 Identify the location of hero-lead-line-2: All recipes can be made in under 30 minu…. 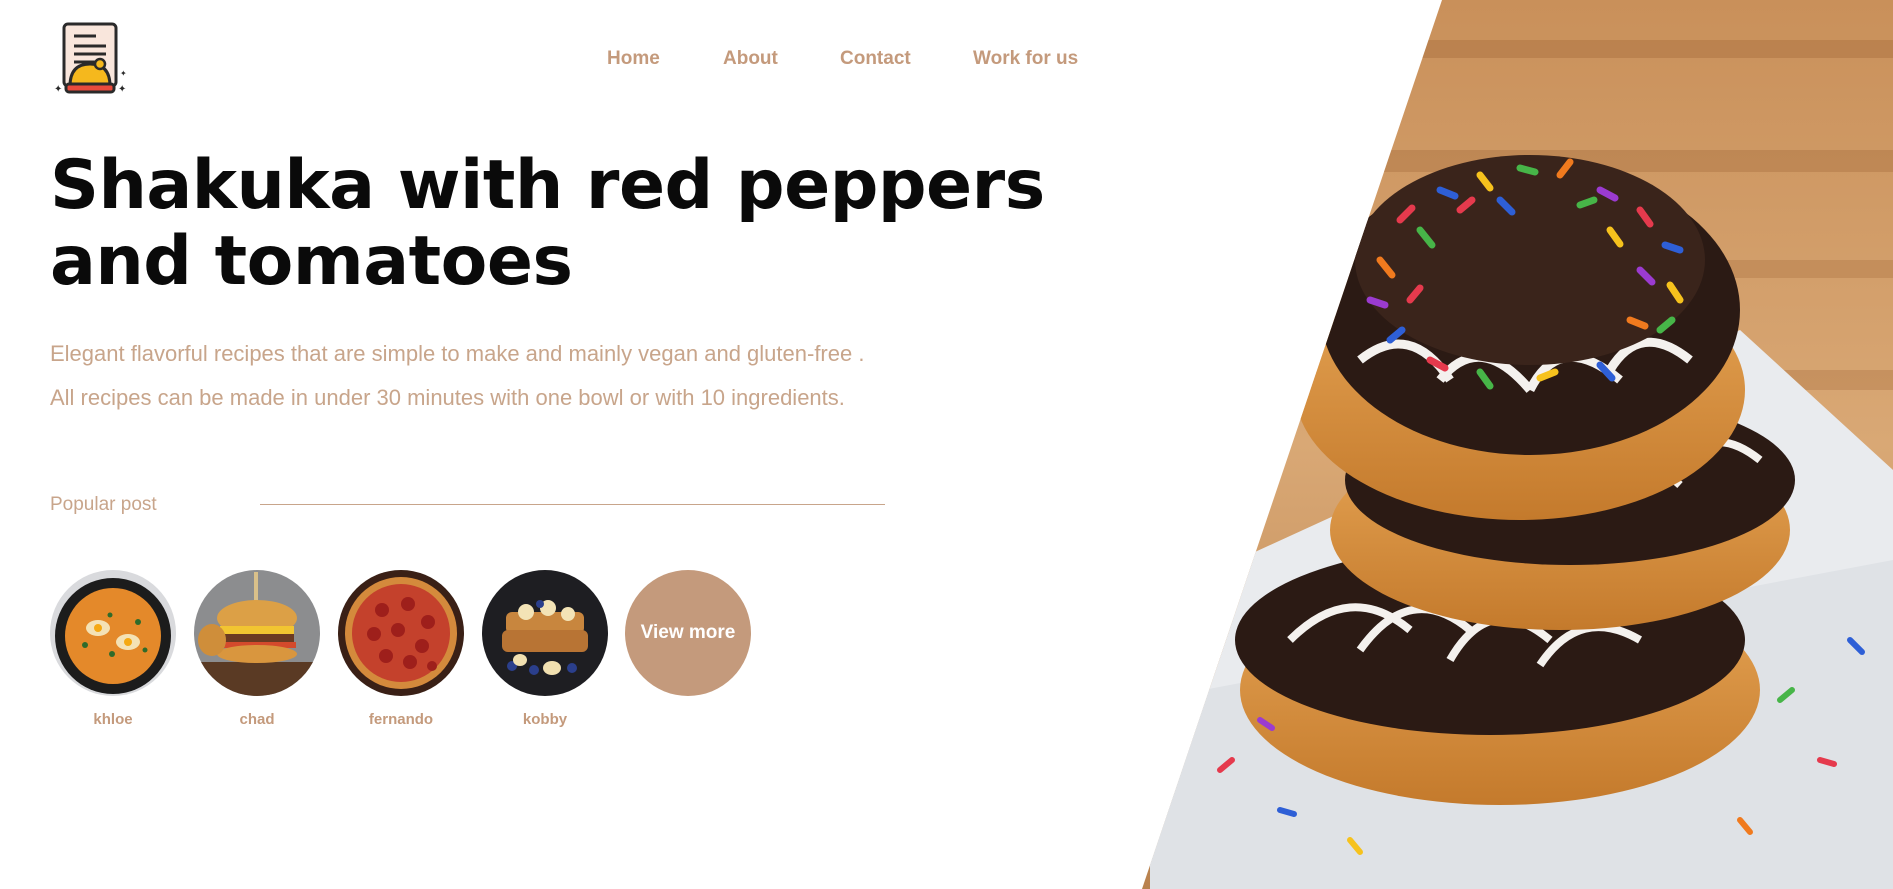
(447, 397).